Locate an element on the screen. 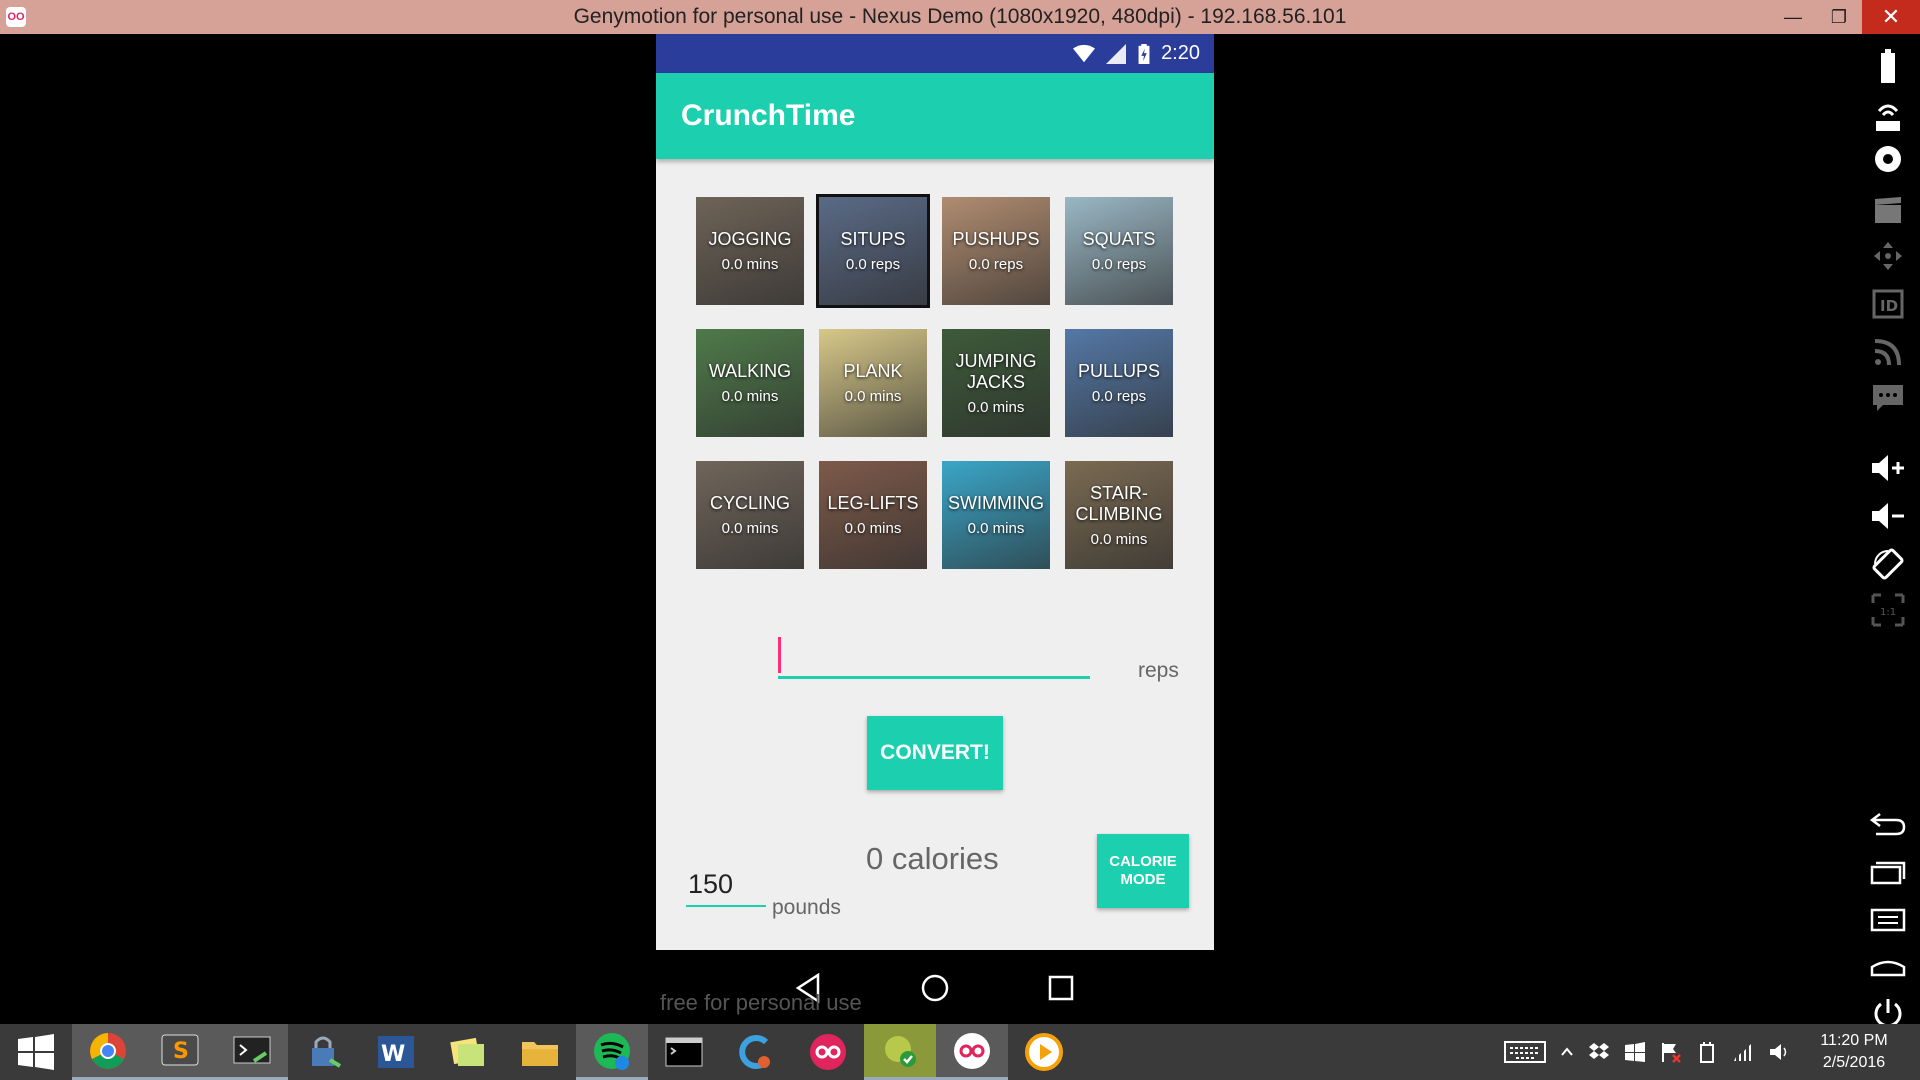 This screenshot has height=1080, width=1920. keyboard-icon is located at coordinates (1525, 1052).